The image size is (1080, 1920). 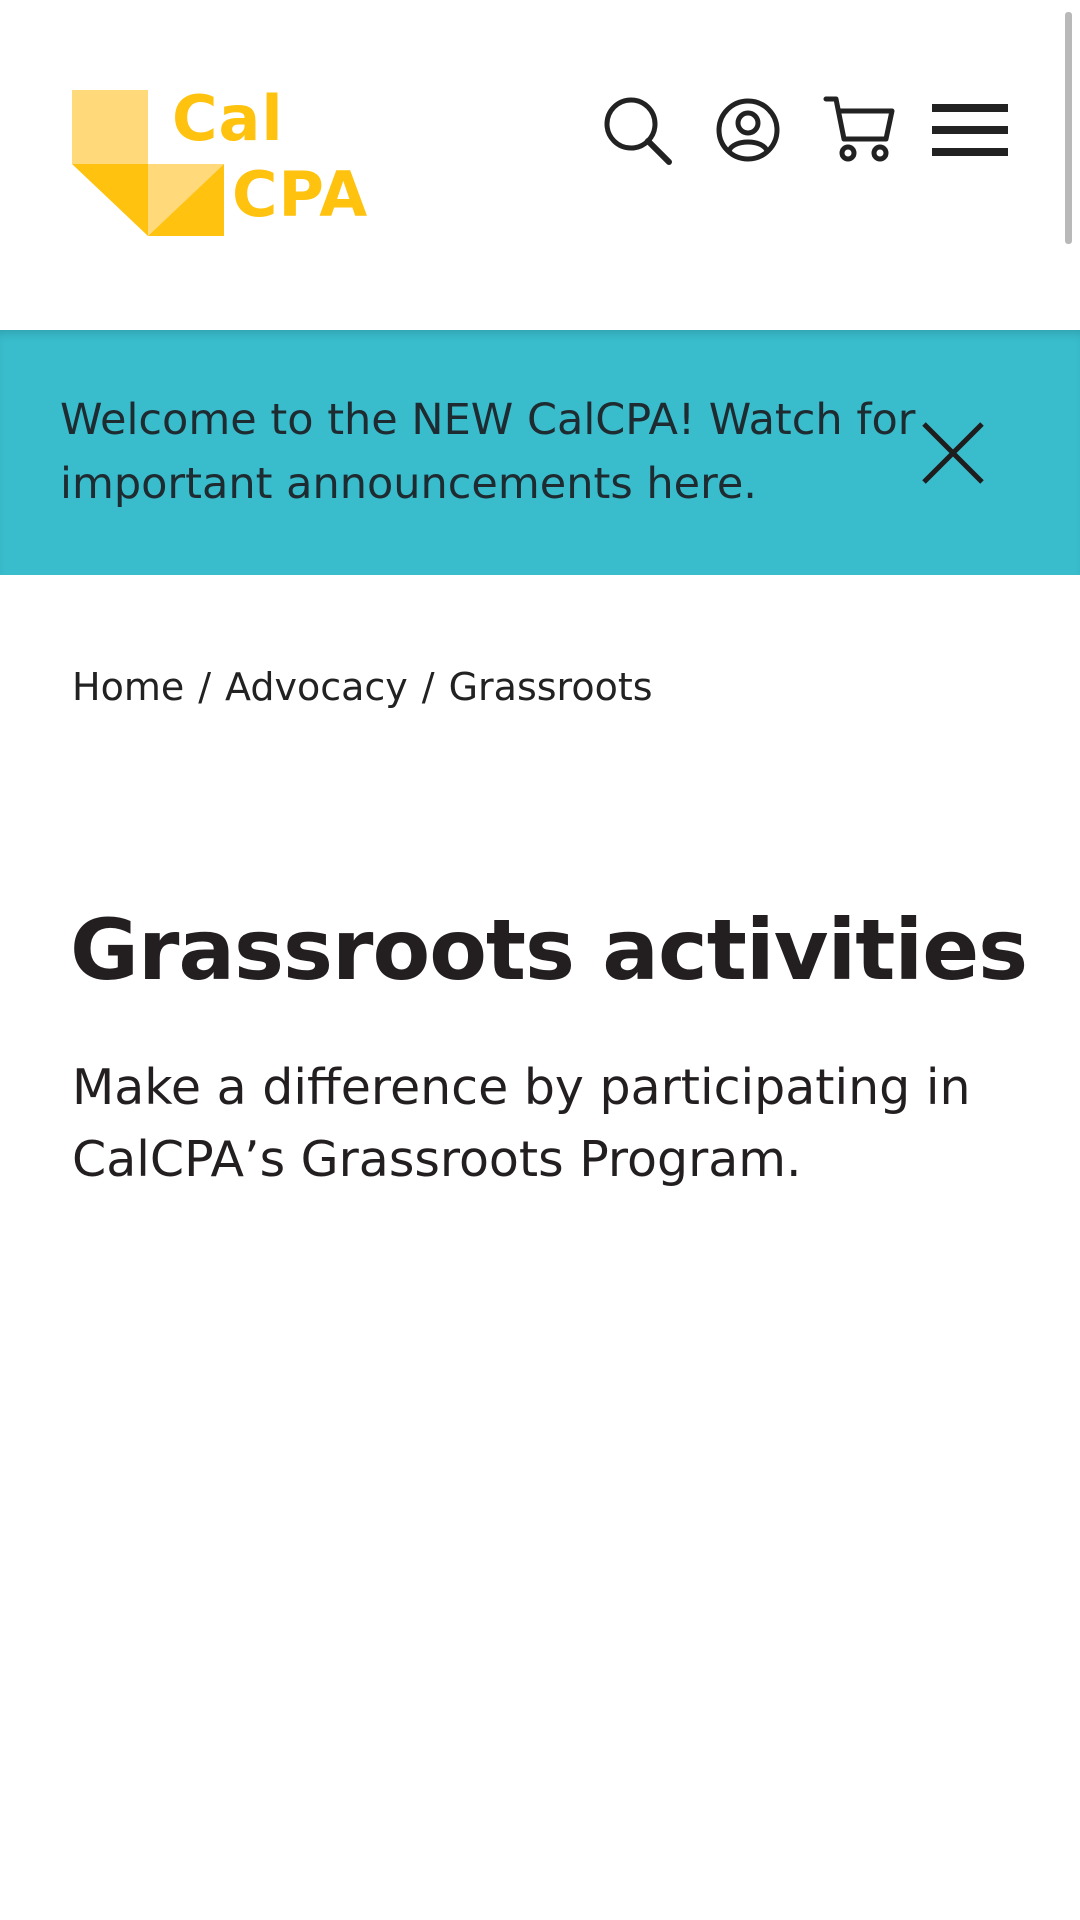 I want to click on search-button, so click(x=637, y=130).